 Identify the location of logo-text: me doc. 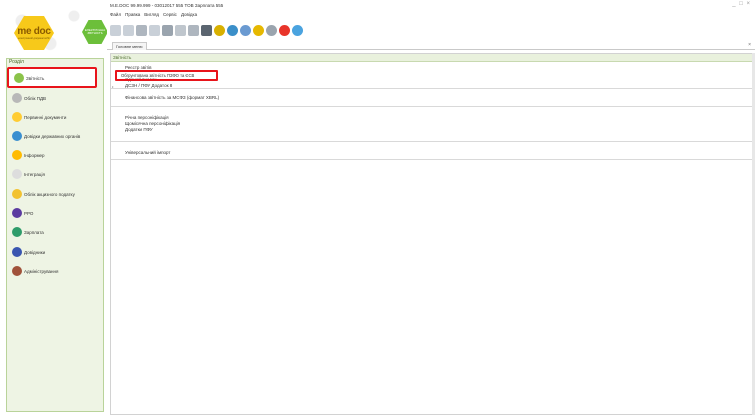
(34, 31).